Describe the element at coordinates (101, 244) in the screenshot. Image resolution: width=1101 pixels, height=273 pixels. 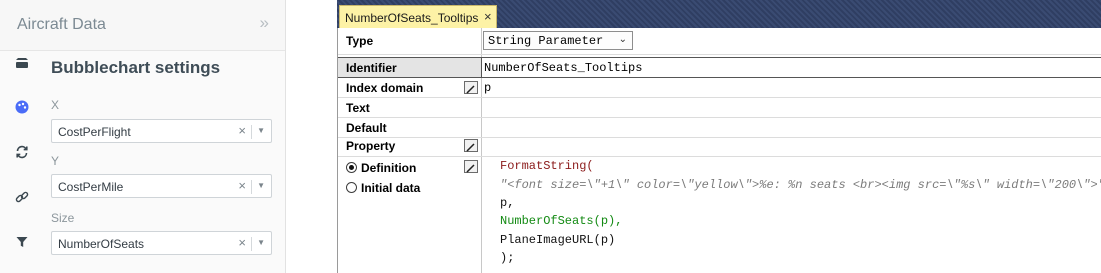
I see `size-select-value: NumberOfSeats` at that location.